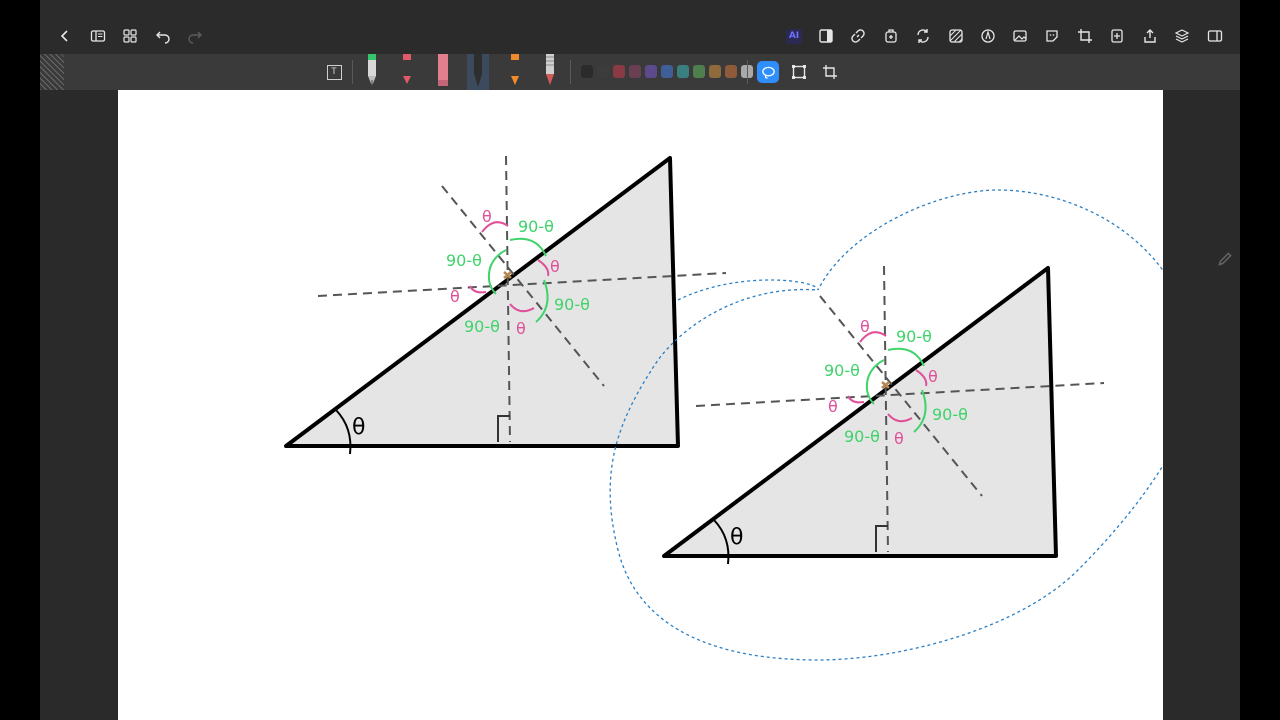  What do you see at coordinates (372, 72) in the screenshot?
I see `fountain-pen-icon` at bounding box center [372, 72].